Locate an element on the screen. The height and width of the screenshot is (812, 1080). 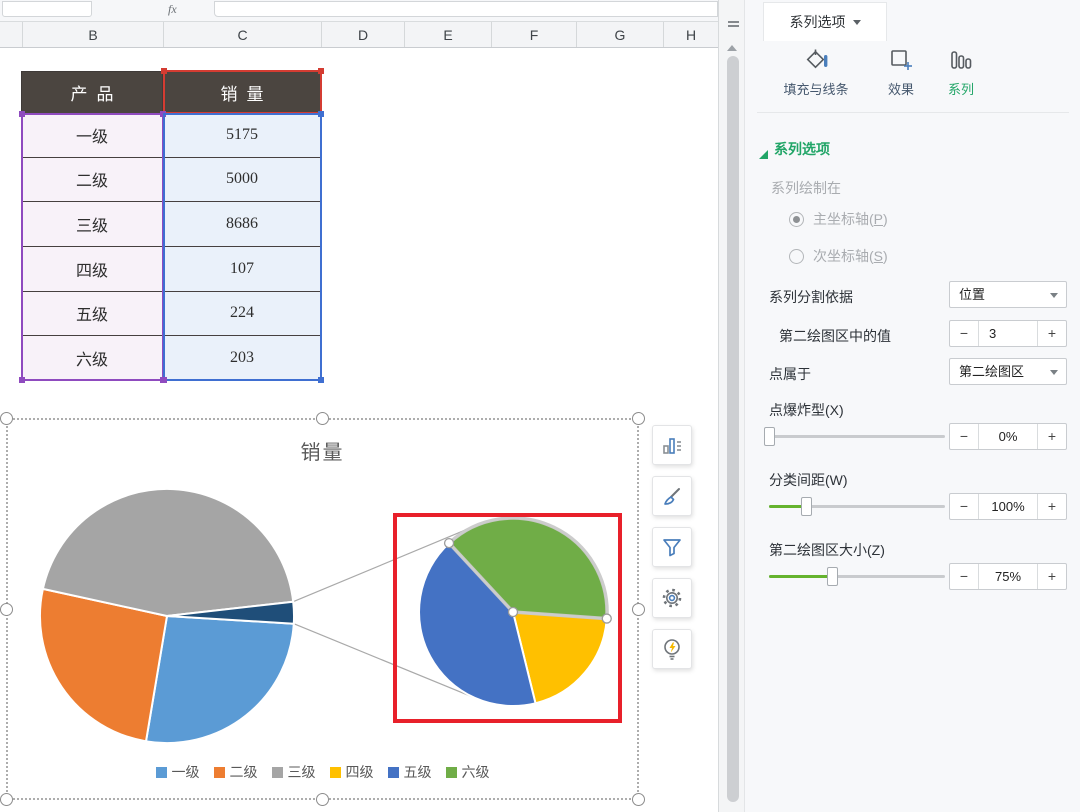
column-header-a is located at coordinates (11, 34).